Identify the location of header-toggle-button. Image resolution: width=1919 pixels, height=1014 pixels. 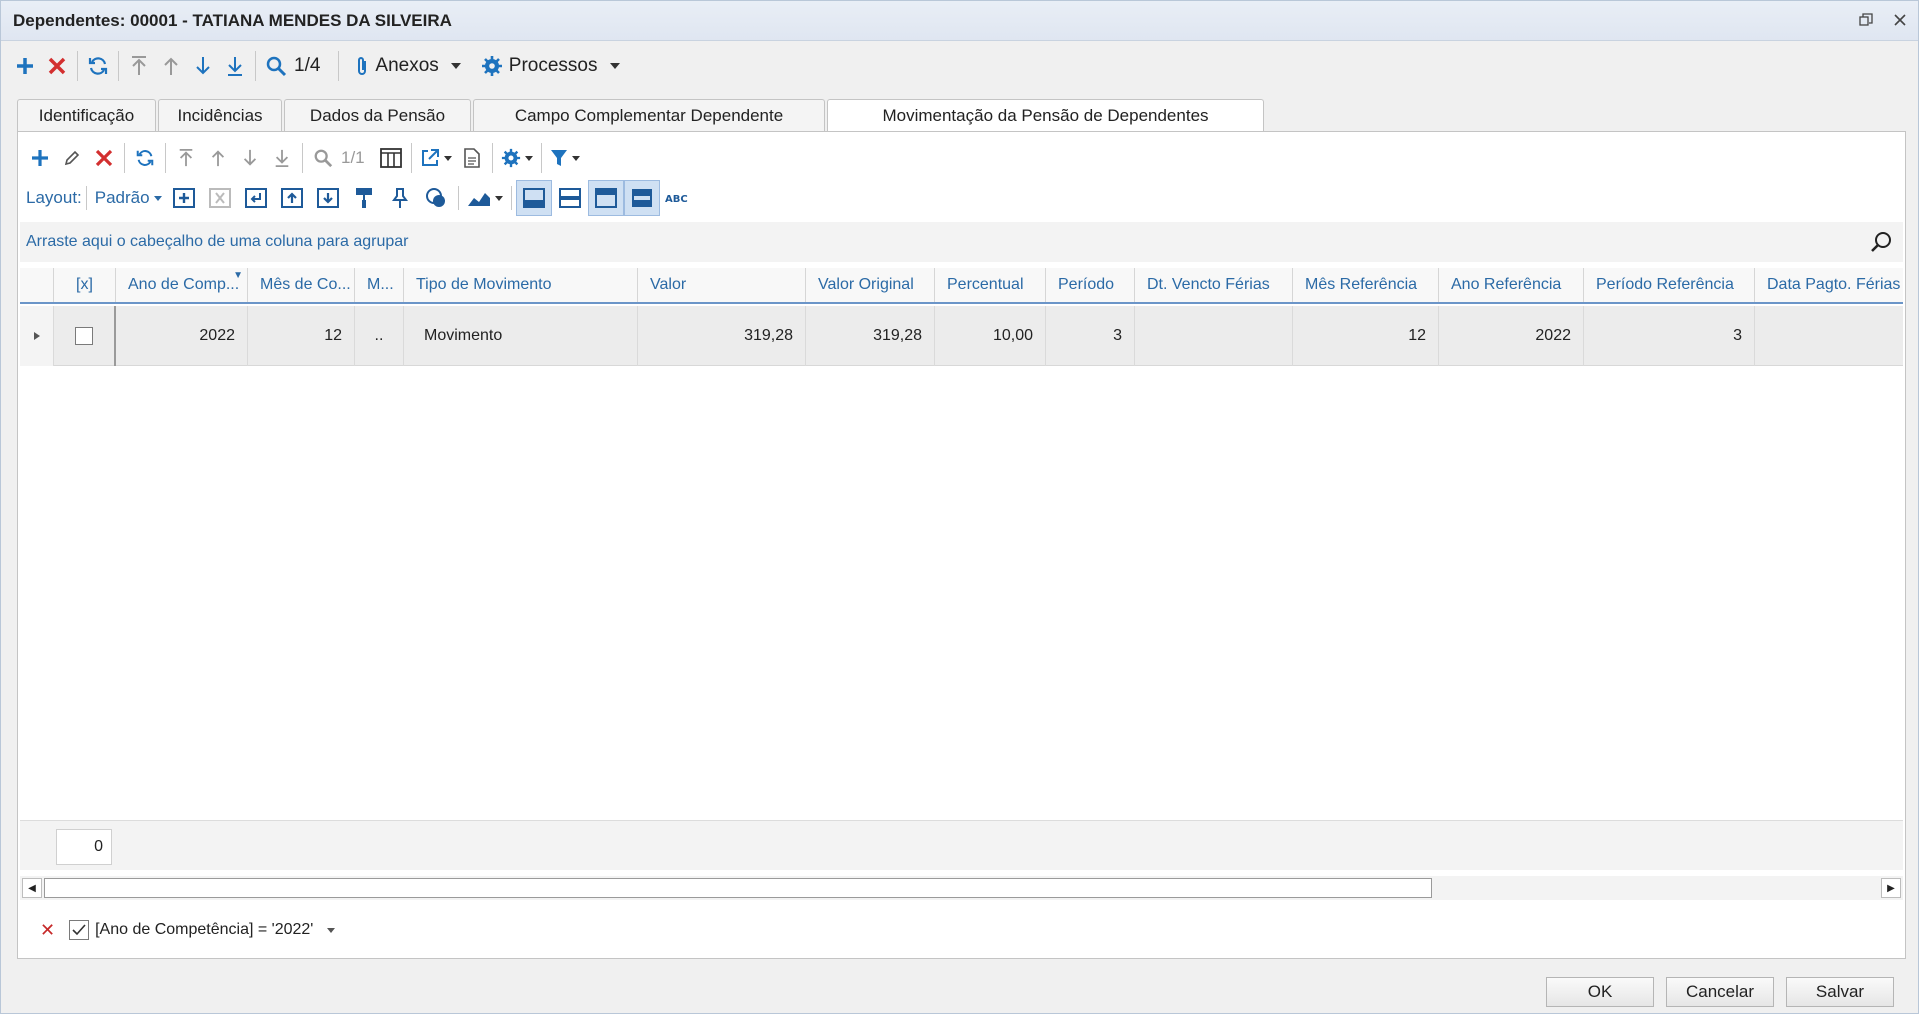
(605, 198).